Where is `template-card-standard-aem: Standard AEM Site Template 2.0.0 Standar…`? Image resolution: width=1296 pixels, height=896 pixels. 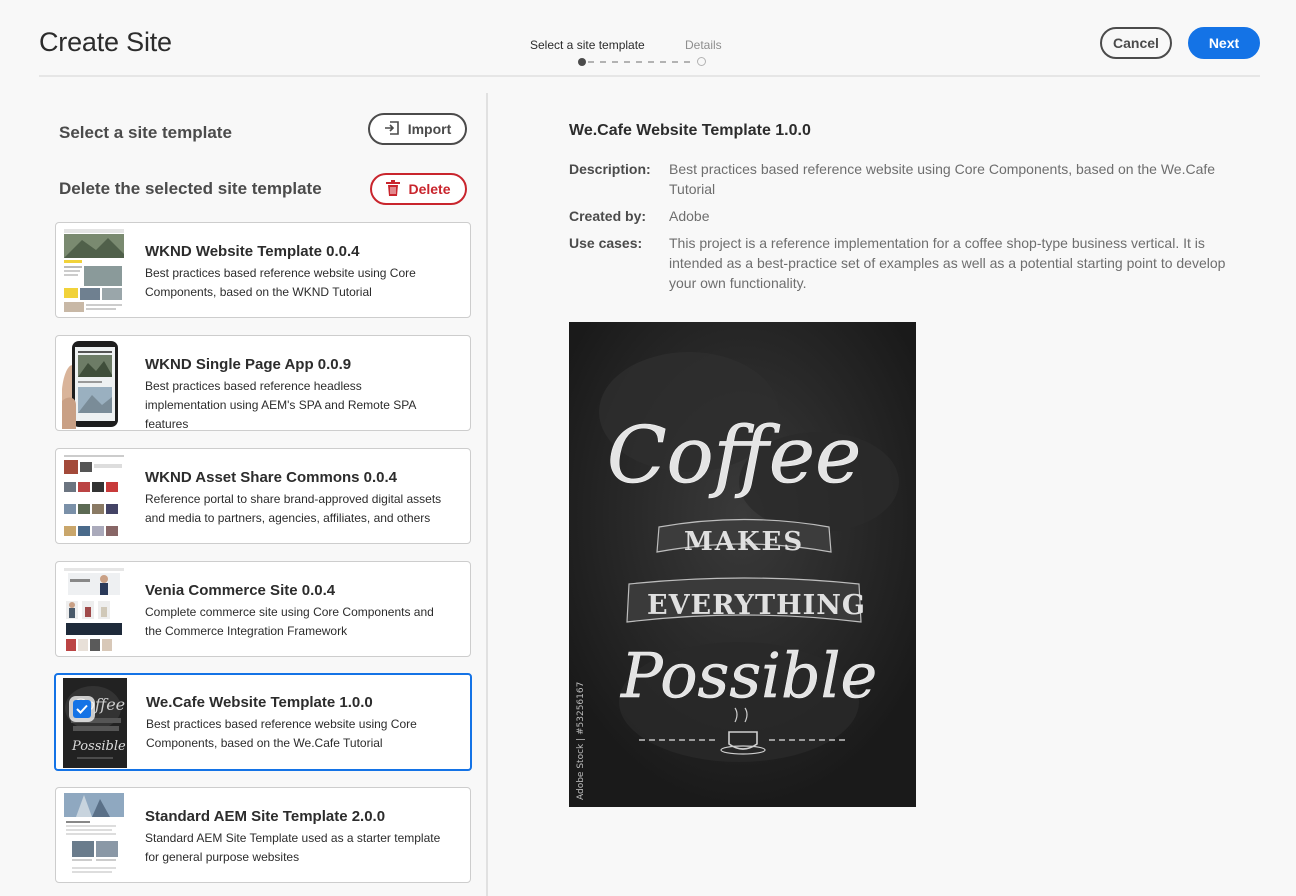
template-card-standard-aem: Standard AEM Site Template 2.0.0 Standar… is located at coordinates (263, 835).